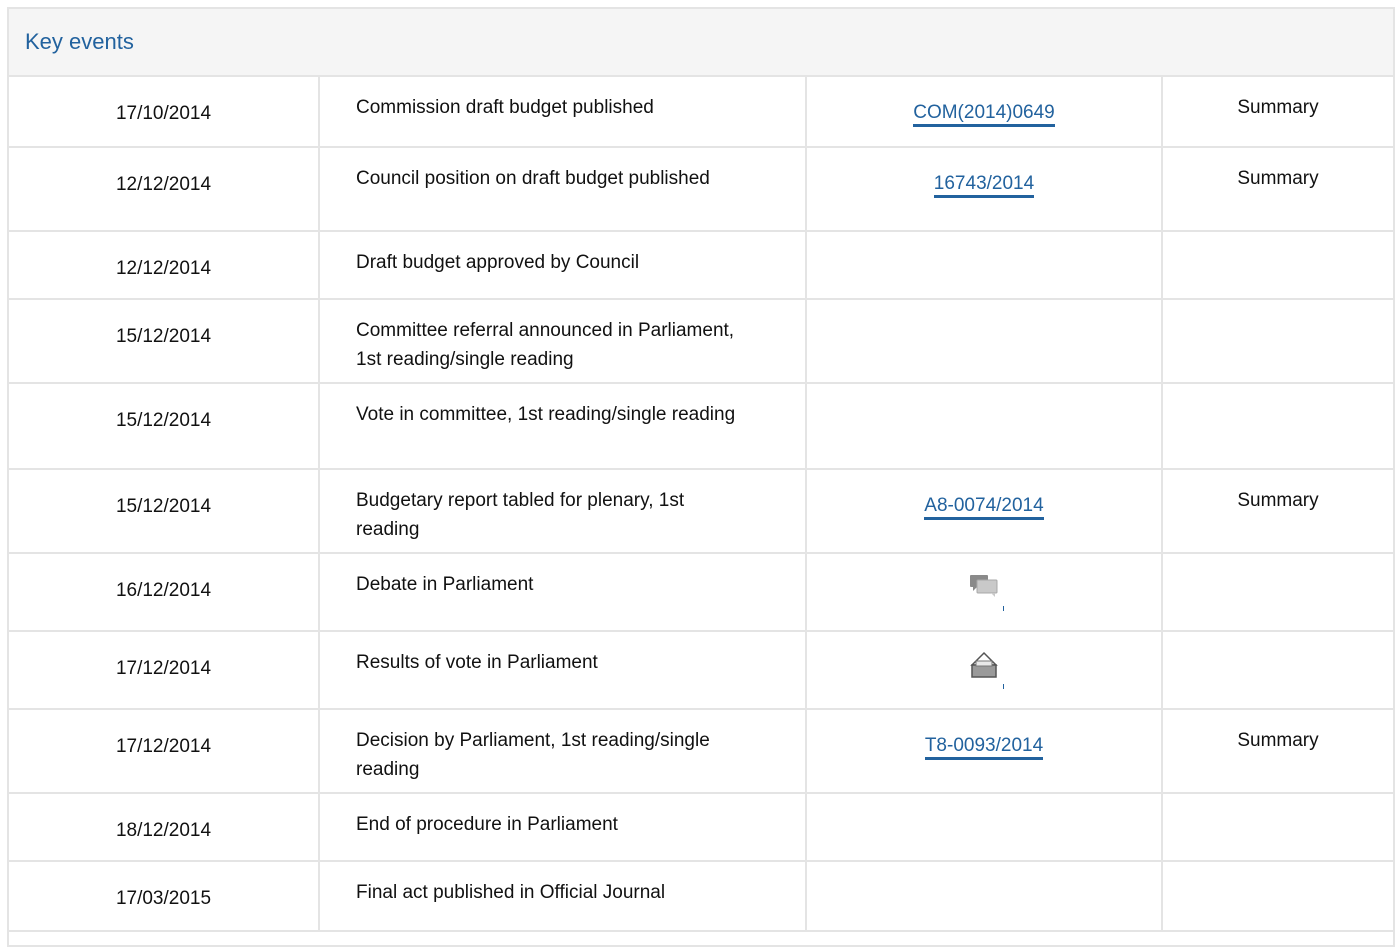 The image size is (1397, 947). What do you see at coordinates (984, 507) in the screenshot?
I see `document-link: A8-0074/2014` at bounding box center [984, 507].